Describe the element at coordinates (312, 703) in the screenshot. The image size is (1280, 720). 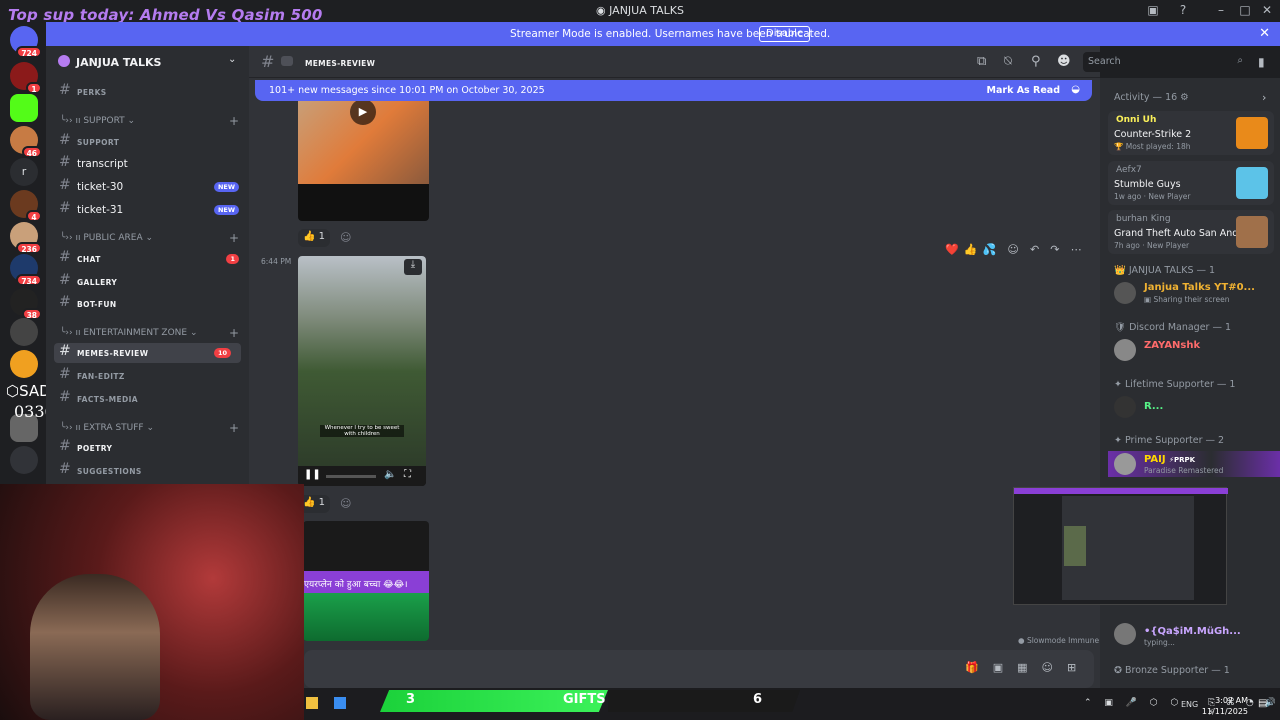
I see `file-explorer-icon` at that location.